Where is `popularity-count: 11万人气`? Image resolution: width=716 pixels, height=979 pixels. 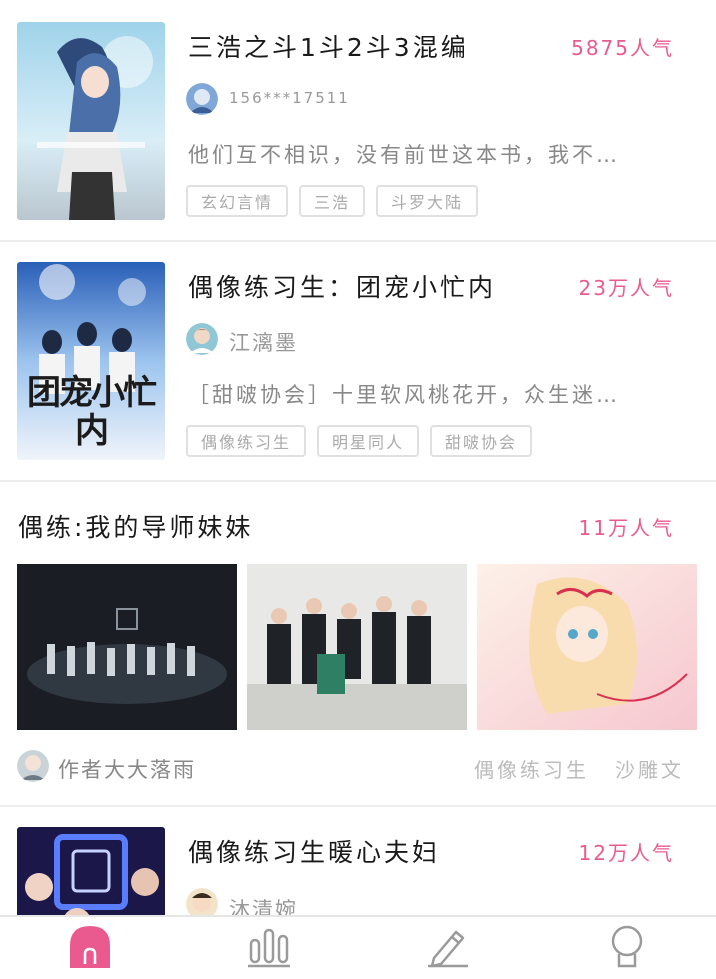
popularity-count: 11万人气 is located at coordinates (626, 528).